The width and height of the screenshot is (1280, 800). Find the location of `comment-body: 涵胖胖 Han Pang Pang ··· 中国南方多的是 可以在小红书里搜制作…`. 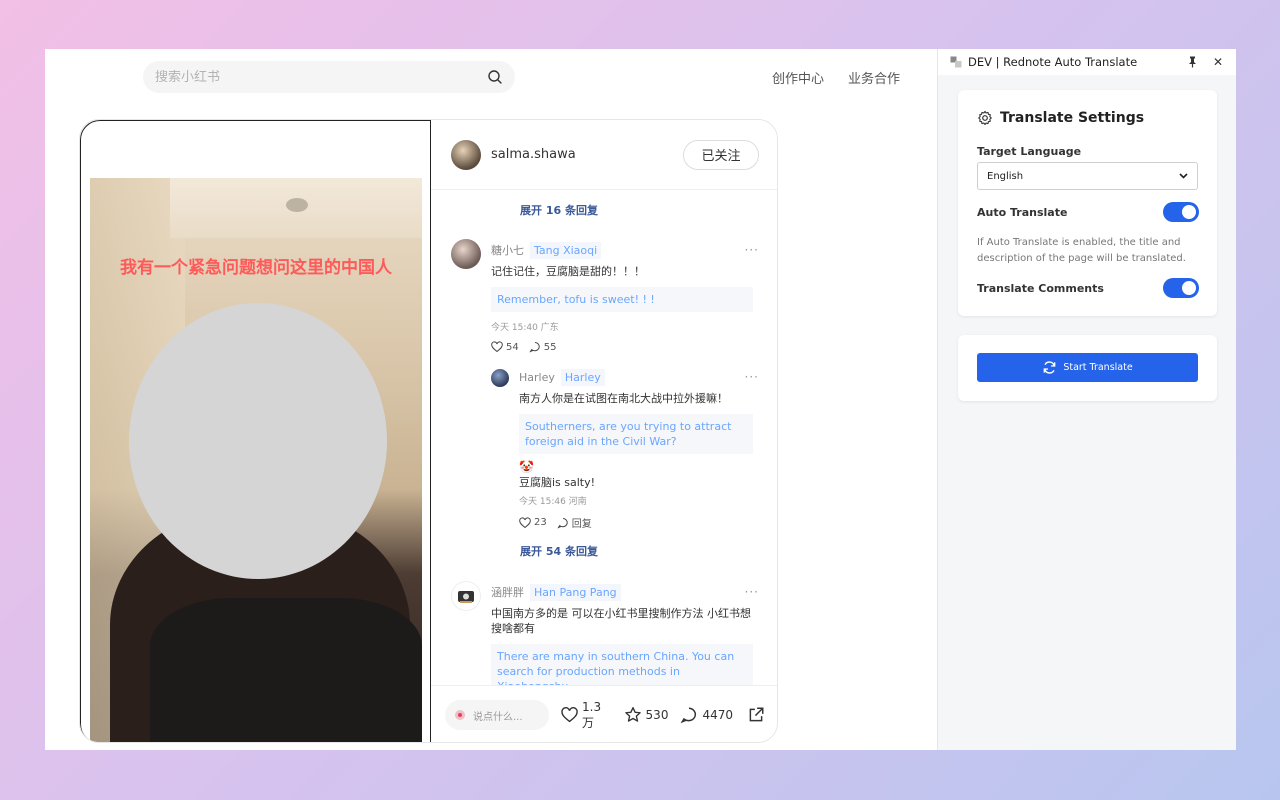

comment-body: 涵胖胖 Han Pang Pang ··· 中国南方多的是 可以在小红书里搜制作… is located at coordinates (625, 633).